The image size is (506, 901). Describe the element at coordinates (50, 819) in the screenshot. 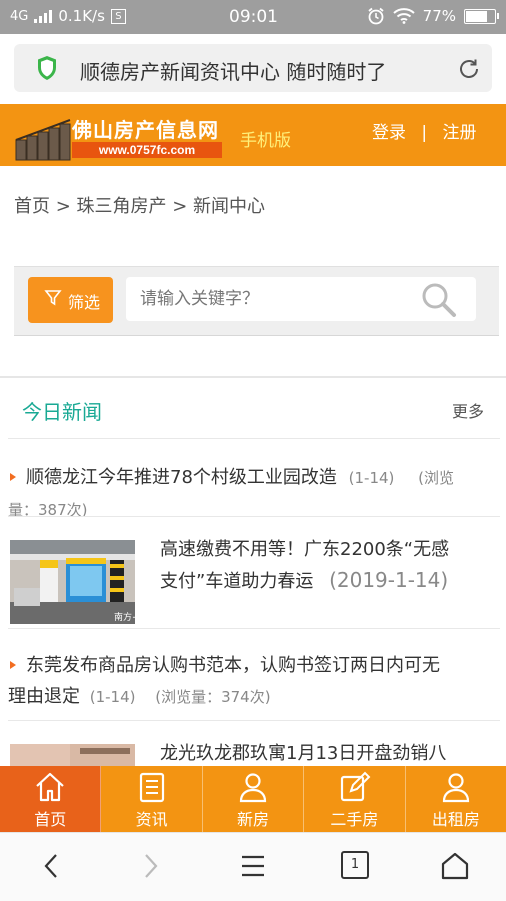

I see `tab-label: 首页` at that location.